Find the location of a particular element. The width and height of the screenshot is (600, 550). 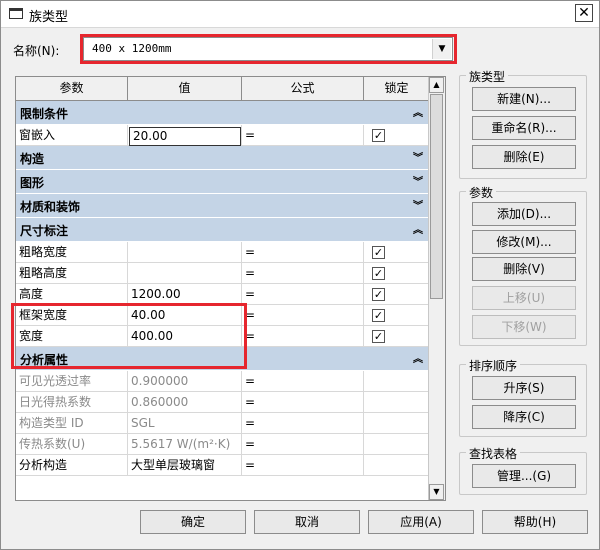

parameter-name: 分析构造 is located at coordinates (72, 465).